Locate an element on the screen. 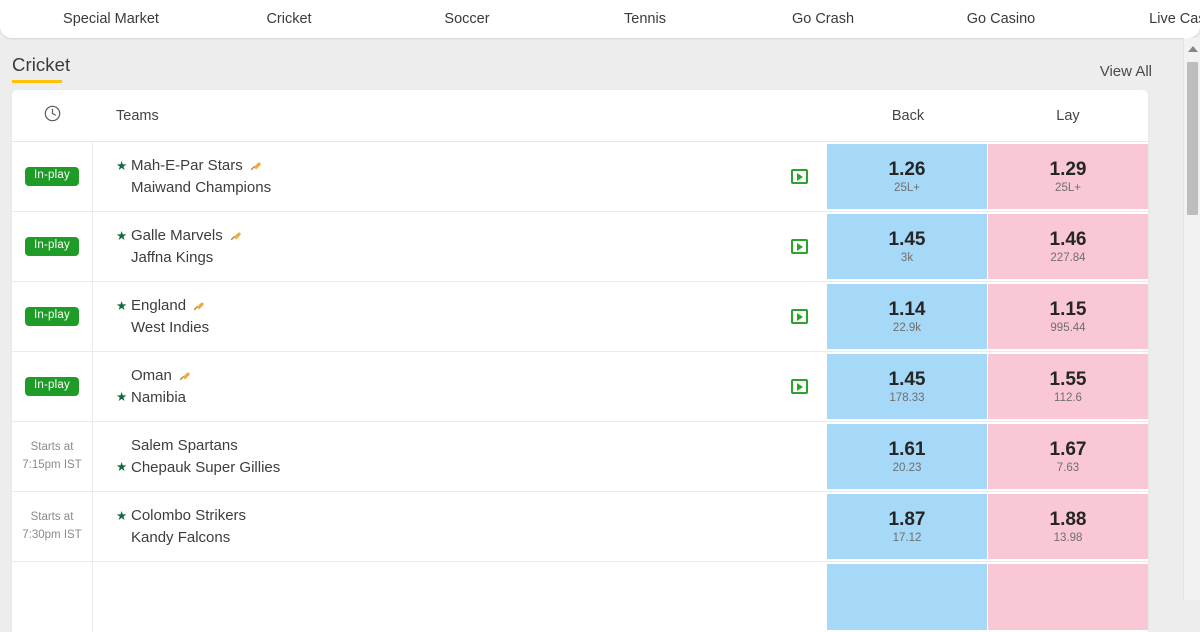 The width and height of the screenshot is (1200, 632). row-status-cell: Starts at 7:15pm IST is located at coordinates (52, 456).